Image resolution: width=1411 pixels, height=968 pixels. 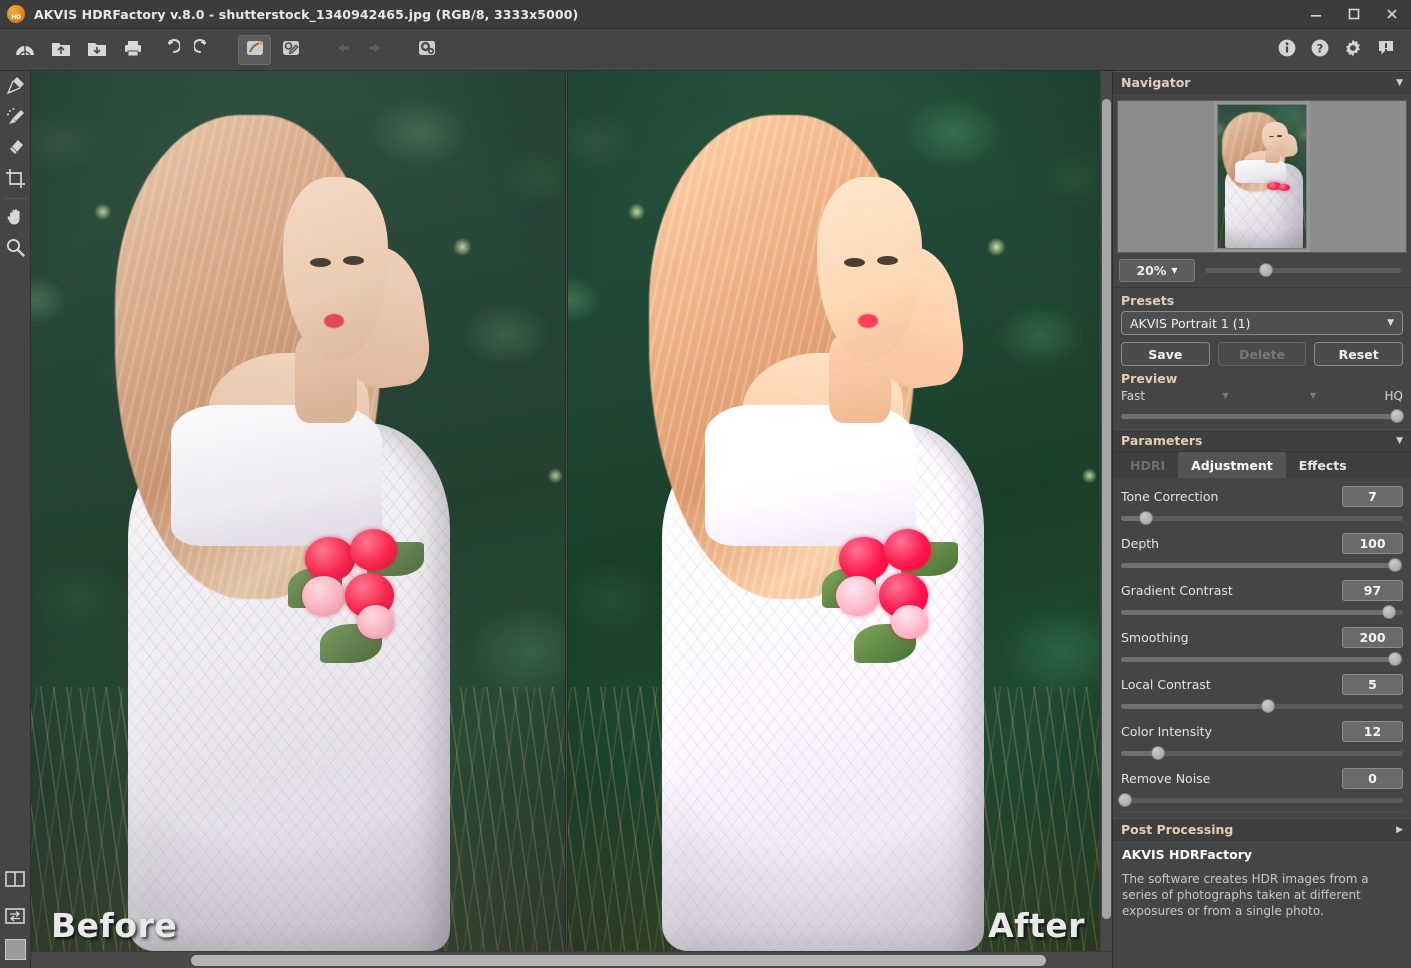 What do you see at coordinates (1262, 440) in the screenshot?
I see `parameters-header: Parameters ▼` at bounding box center [1262, 440].